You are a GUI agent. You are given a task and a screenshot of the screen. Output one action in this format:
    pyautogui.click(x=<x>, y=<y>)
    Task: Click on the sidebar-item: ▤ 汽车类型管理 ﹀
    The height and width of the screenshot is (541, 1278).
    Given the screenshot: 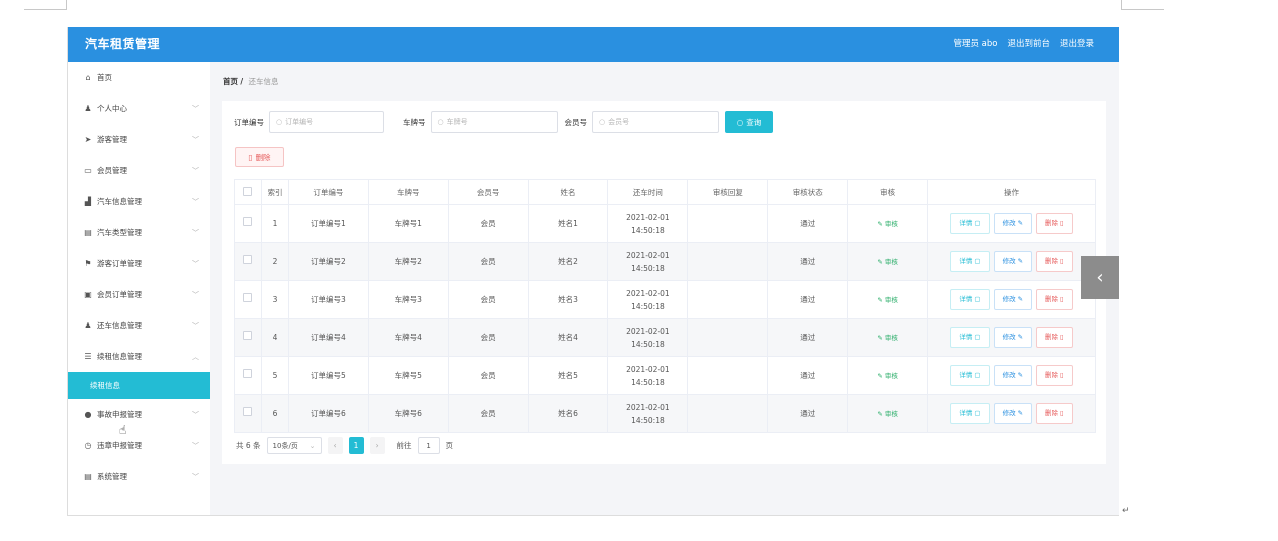 What is the action you would take?
    pyautogui.click(x=139, y=232)
    